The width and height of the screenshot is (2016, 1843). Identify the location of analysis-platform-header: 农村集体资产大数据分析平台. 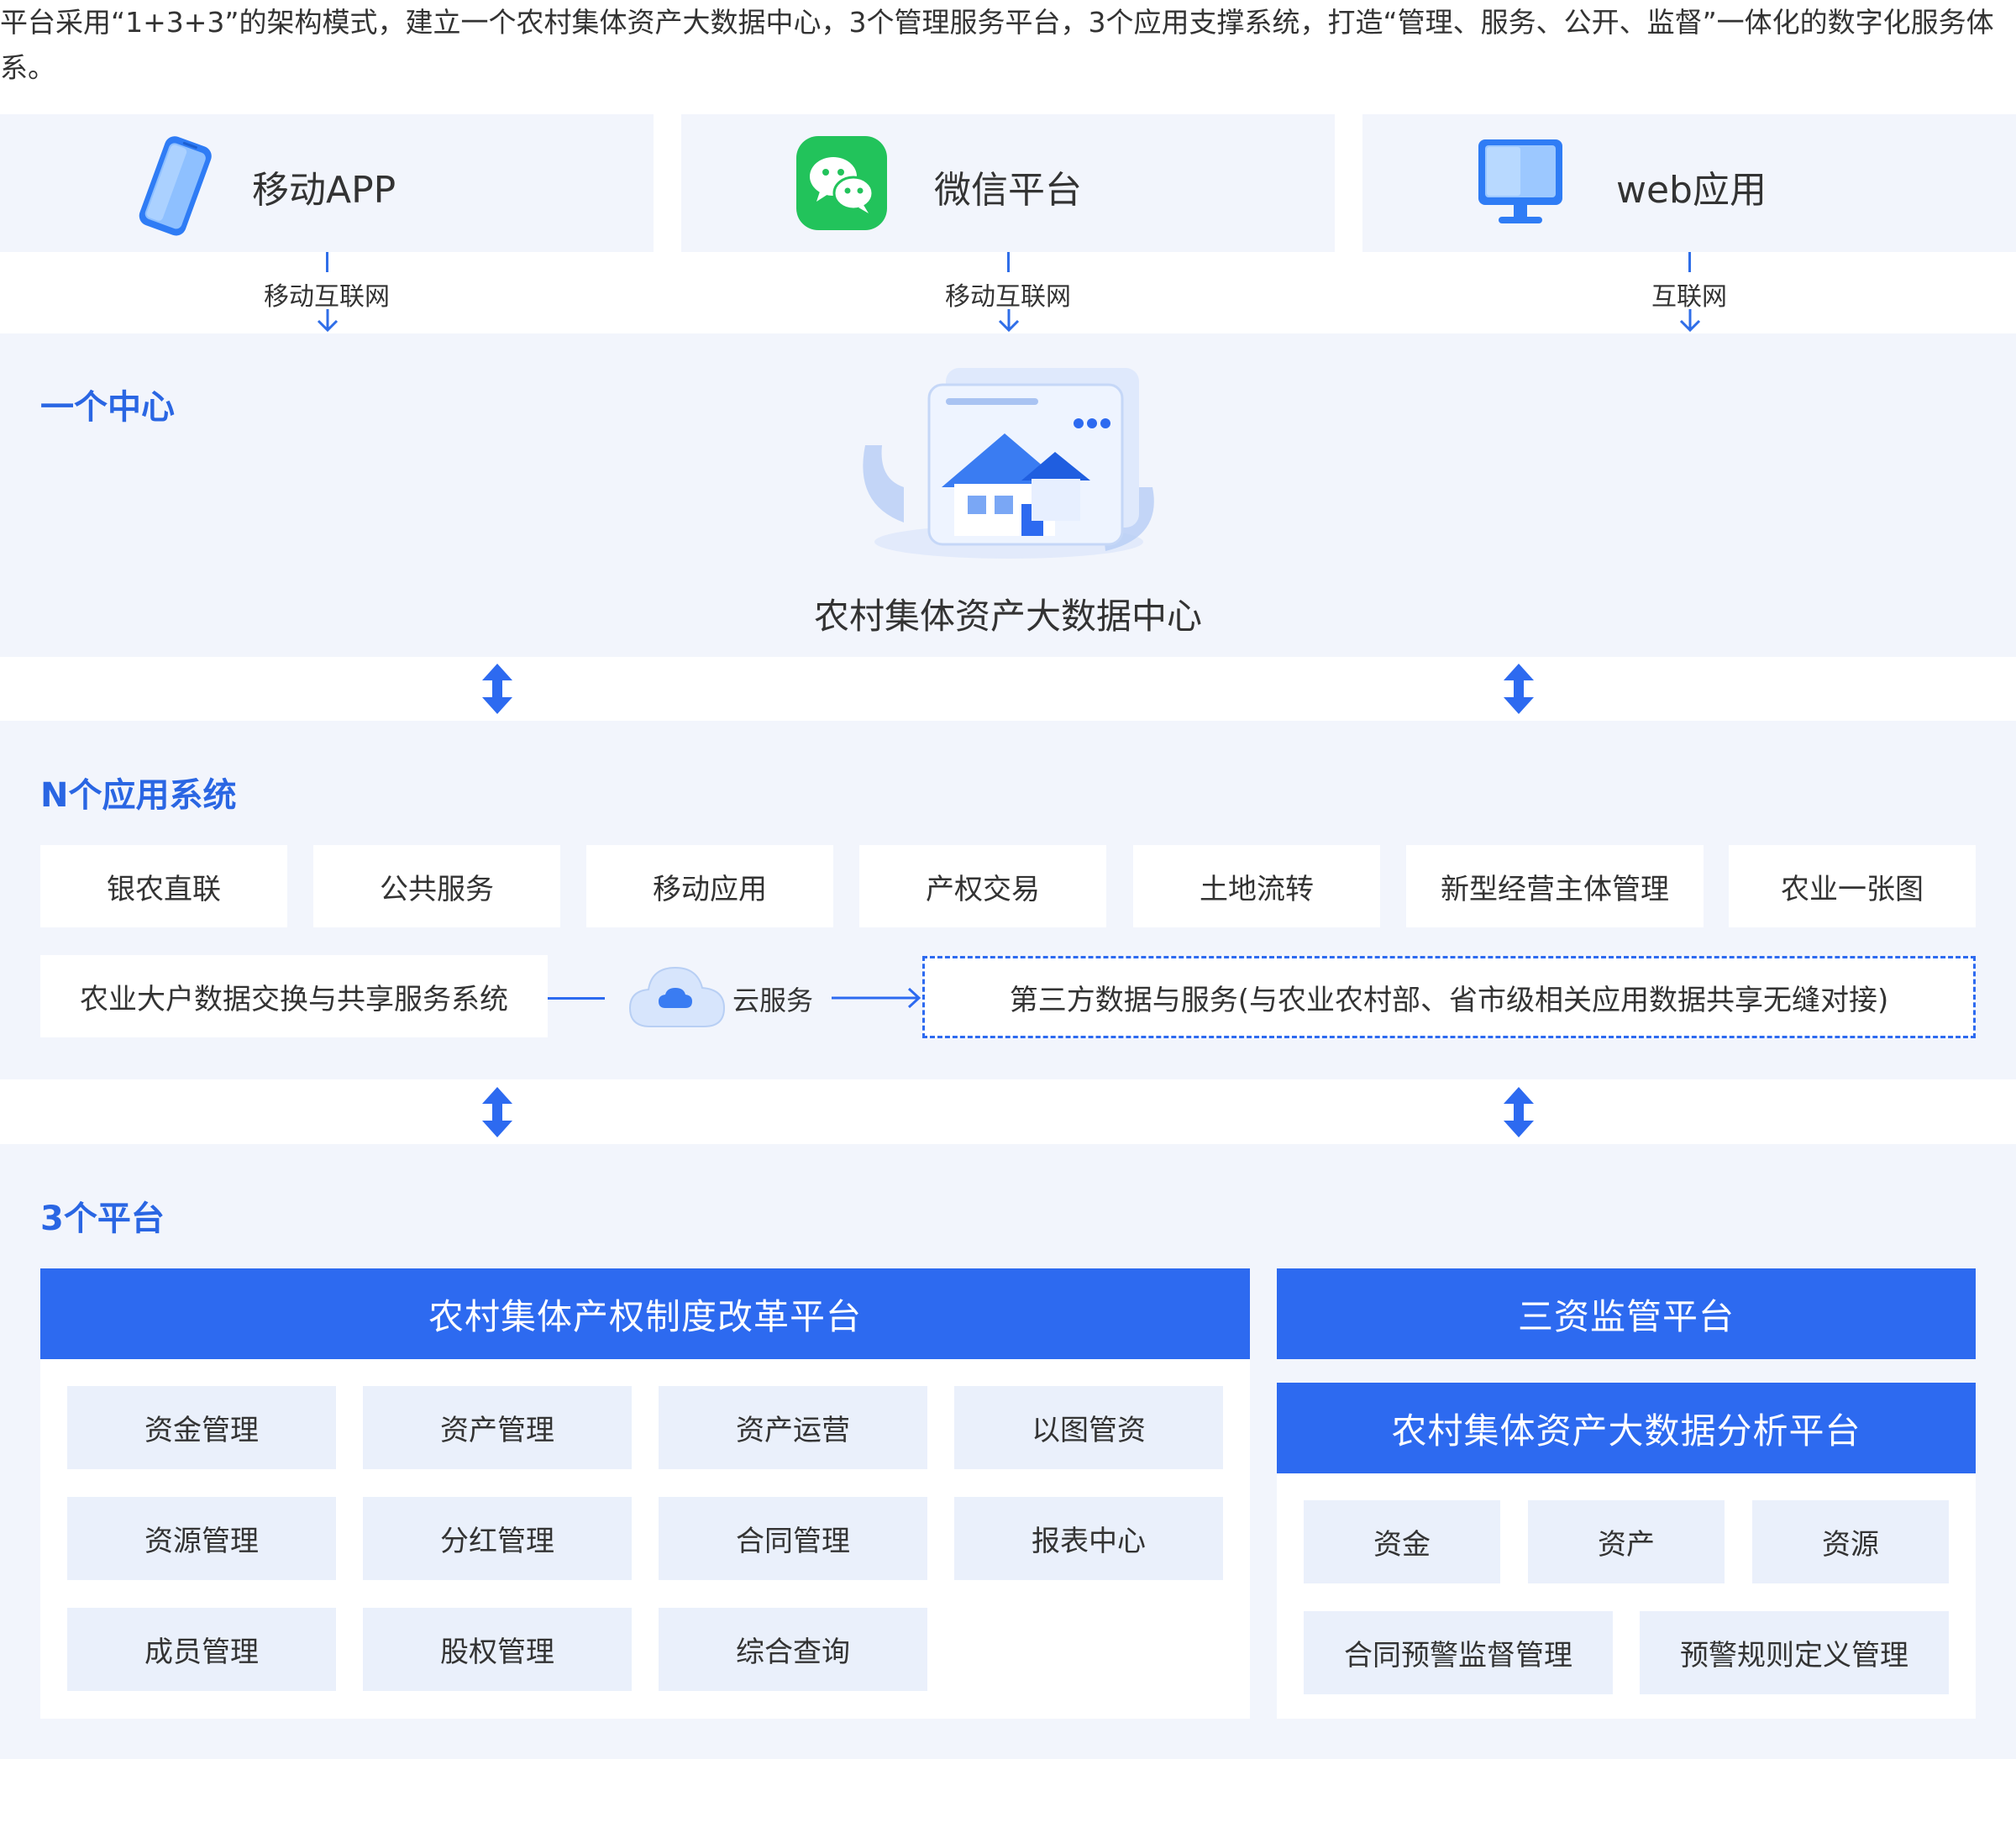
(1626, 1428).